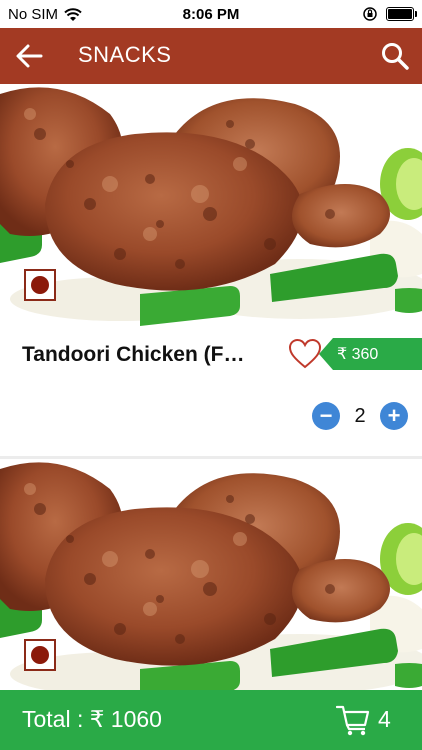 This screenshot has width=422, height=750. What do you see at coordinates (394, 416) in the screenshot?
I see `increase-button: +` at bounding box center [394, 416].